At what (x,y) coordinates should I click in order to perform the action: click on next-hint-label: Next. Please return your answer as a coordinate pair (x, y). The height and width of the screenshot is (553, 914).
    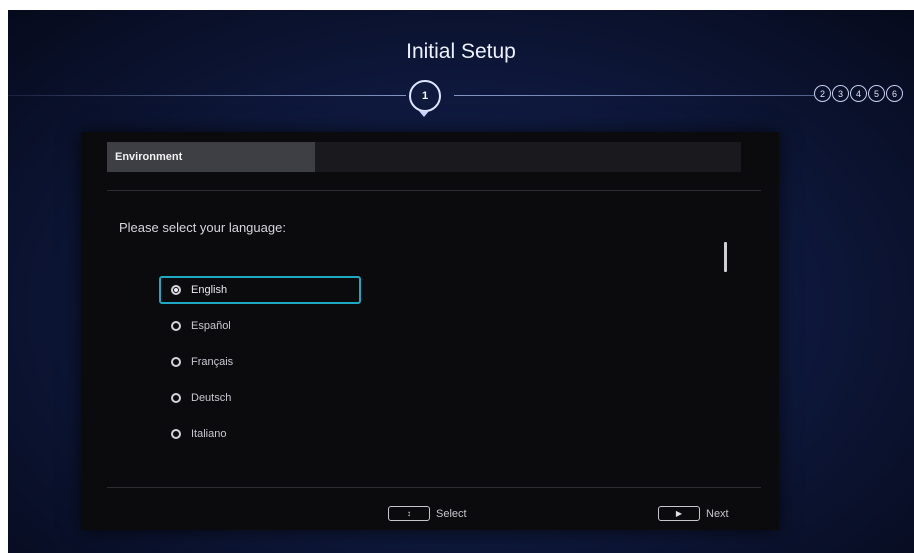
    Looking at the image, I should click on (717, 513).